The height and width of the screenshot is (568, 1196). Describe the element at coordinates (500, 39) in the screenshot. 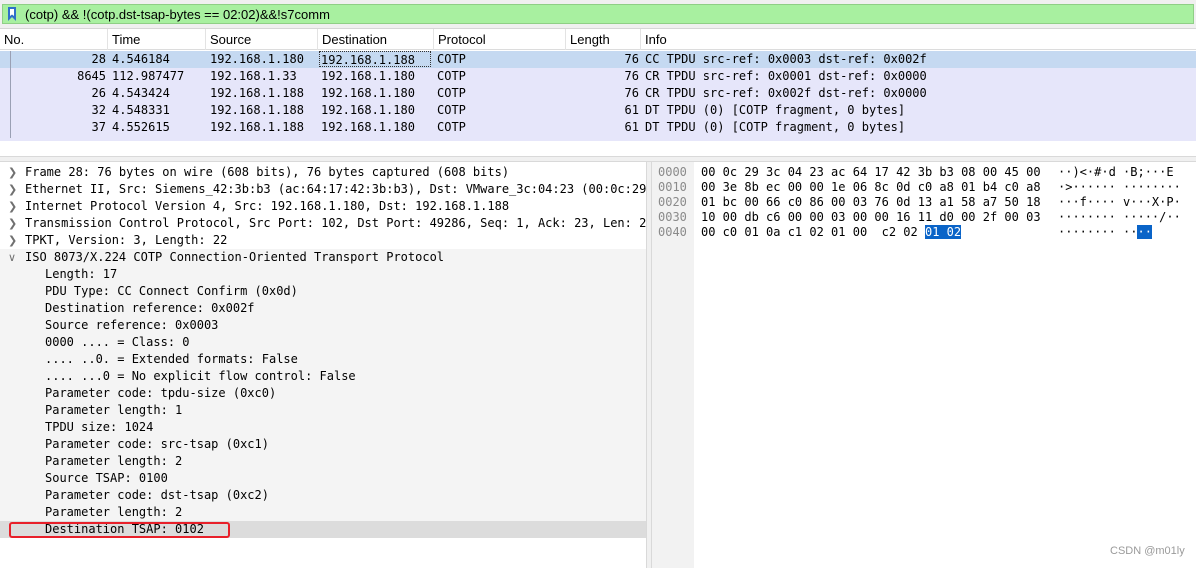

I see `column-header-protocol: Protocol` at that location.